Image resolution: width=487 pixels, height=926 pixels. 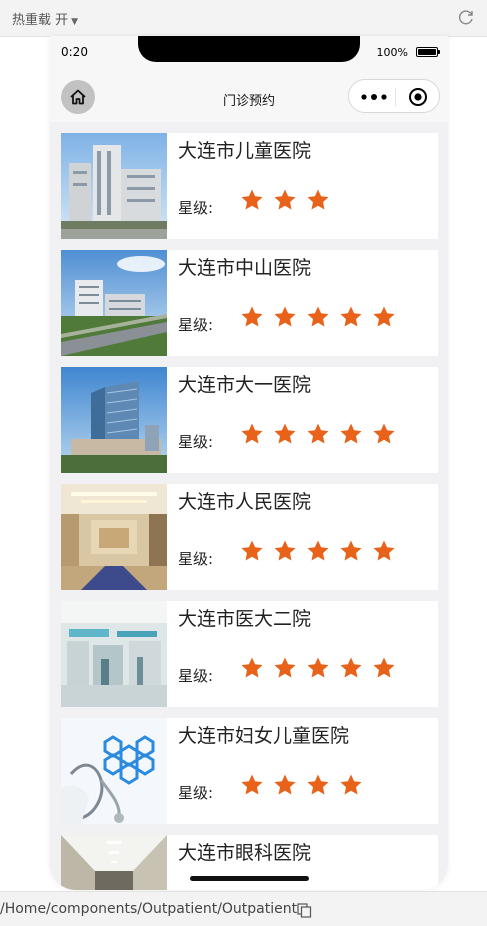 What do you see at coordinates (392, 52) in the screenshot?
I see `battery-percentage: 100%` at bounding box center [392, 52].